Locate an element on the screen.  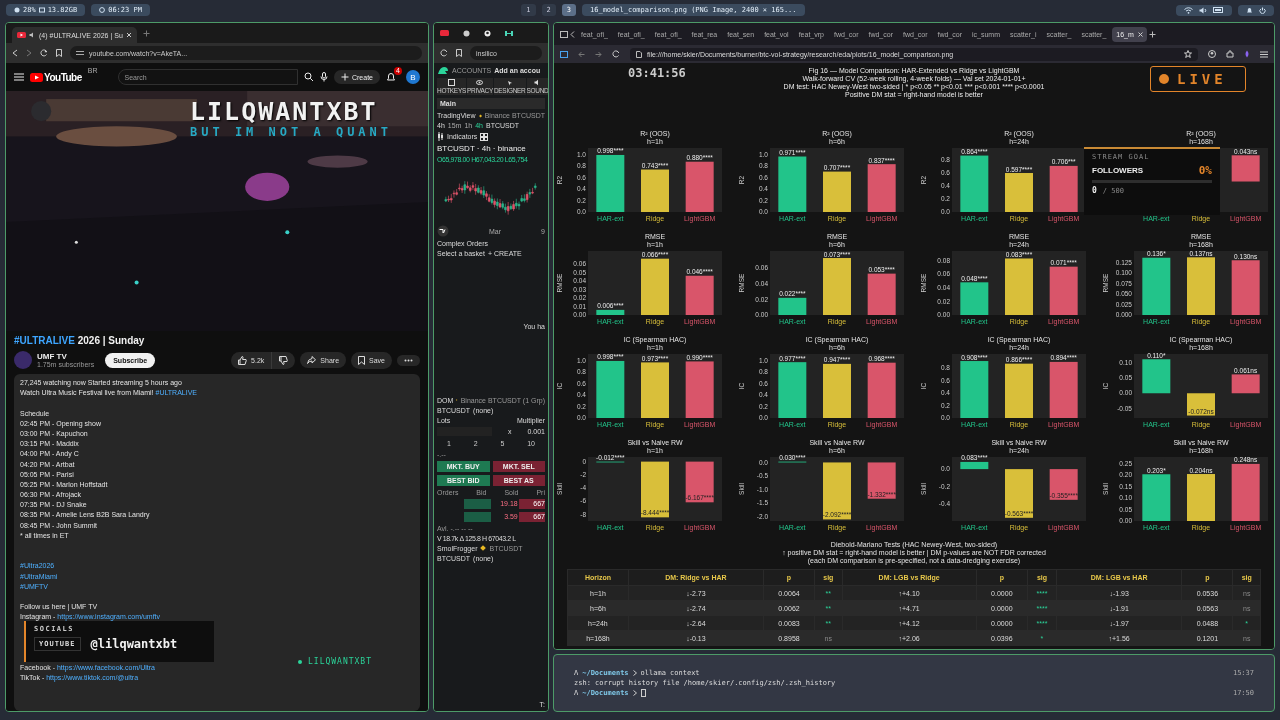
hashtag-link: #ULTRALIVE is located at coordinates (44, 340).